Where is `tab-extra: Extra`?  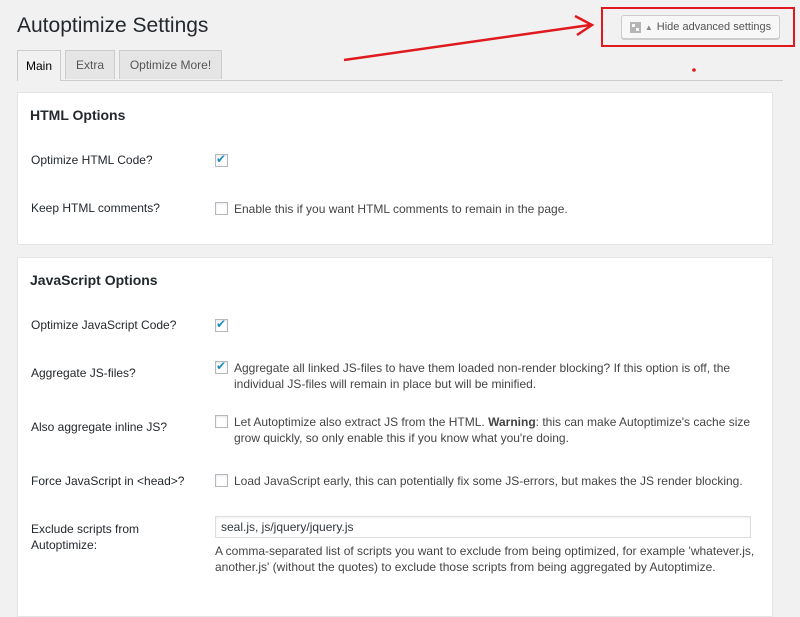 tab-extra: Extra is located at coordinates (90, 64).